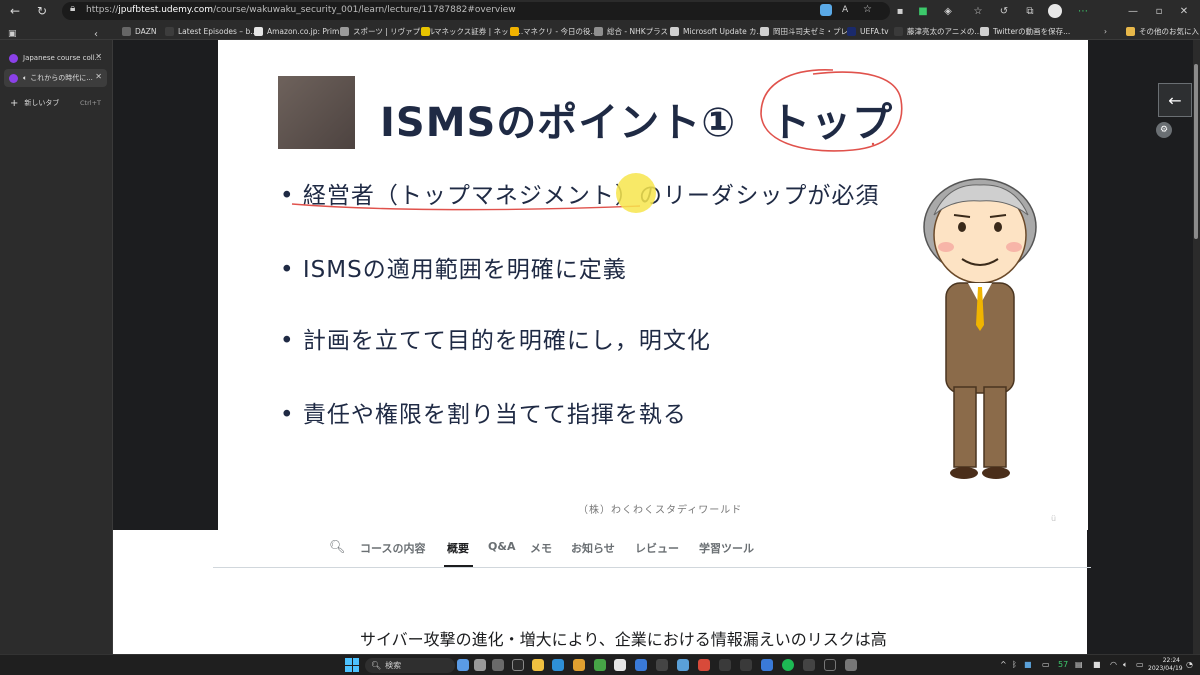 Image resolution: width=1200 pixels, height=675 pixels. What do you see at coordinates (1175, 100) in the screenshot?
I see `open-sidebar-arrow-icon: ←` at bounding box center [1175, 100].